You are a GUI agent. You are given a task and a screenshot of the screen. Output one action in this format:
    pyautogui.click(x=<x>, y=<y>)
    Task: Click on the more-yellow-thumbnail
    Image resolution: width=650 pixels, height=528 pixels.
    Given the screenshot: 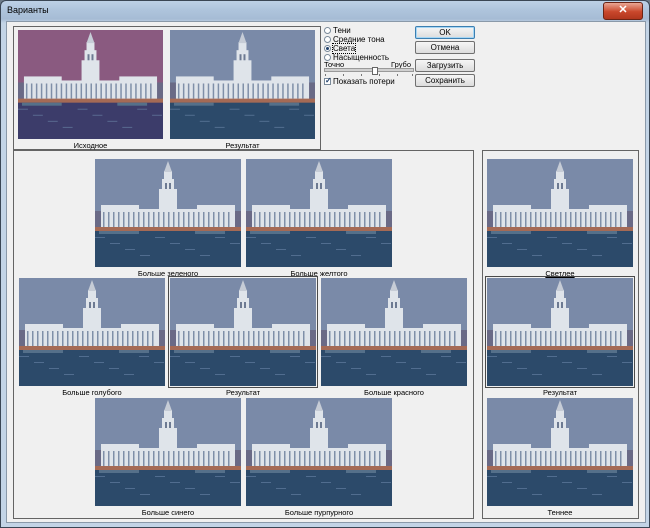 What is the action you would take?
    pyautogui.click(x=319, y=213)
    